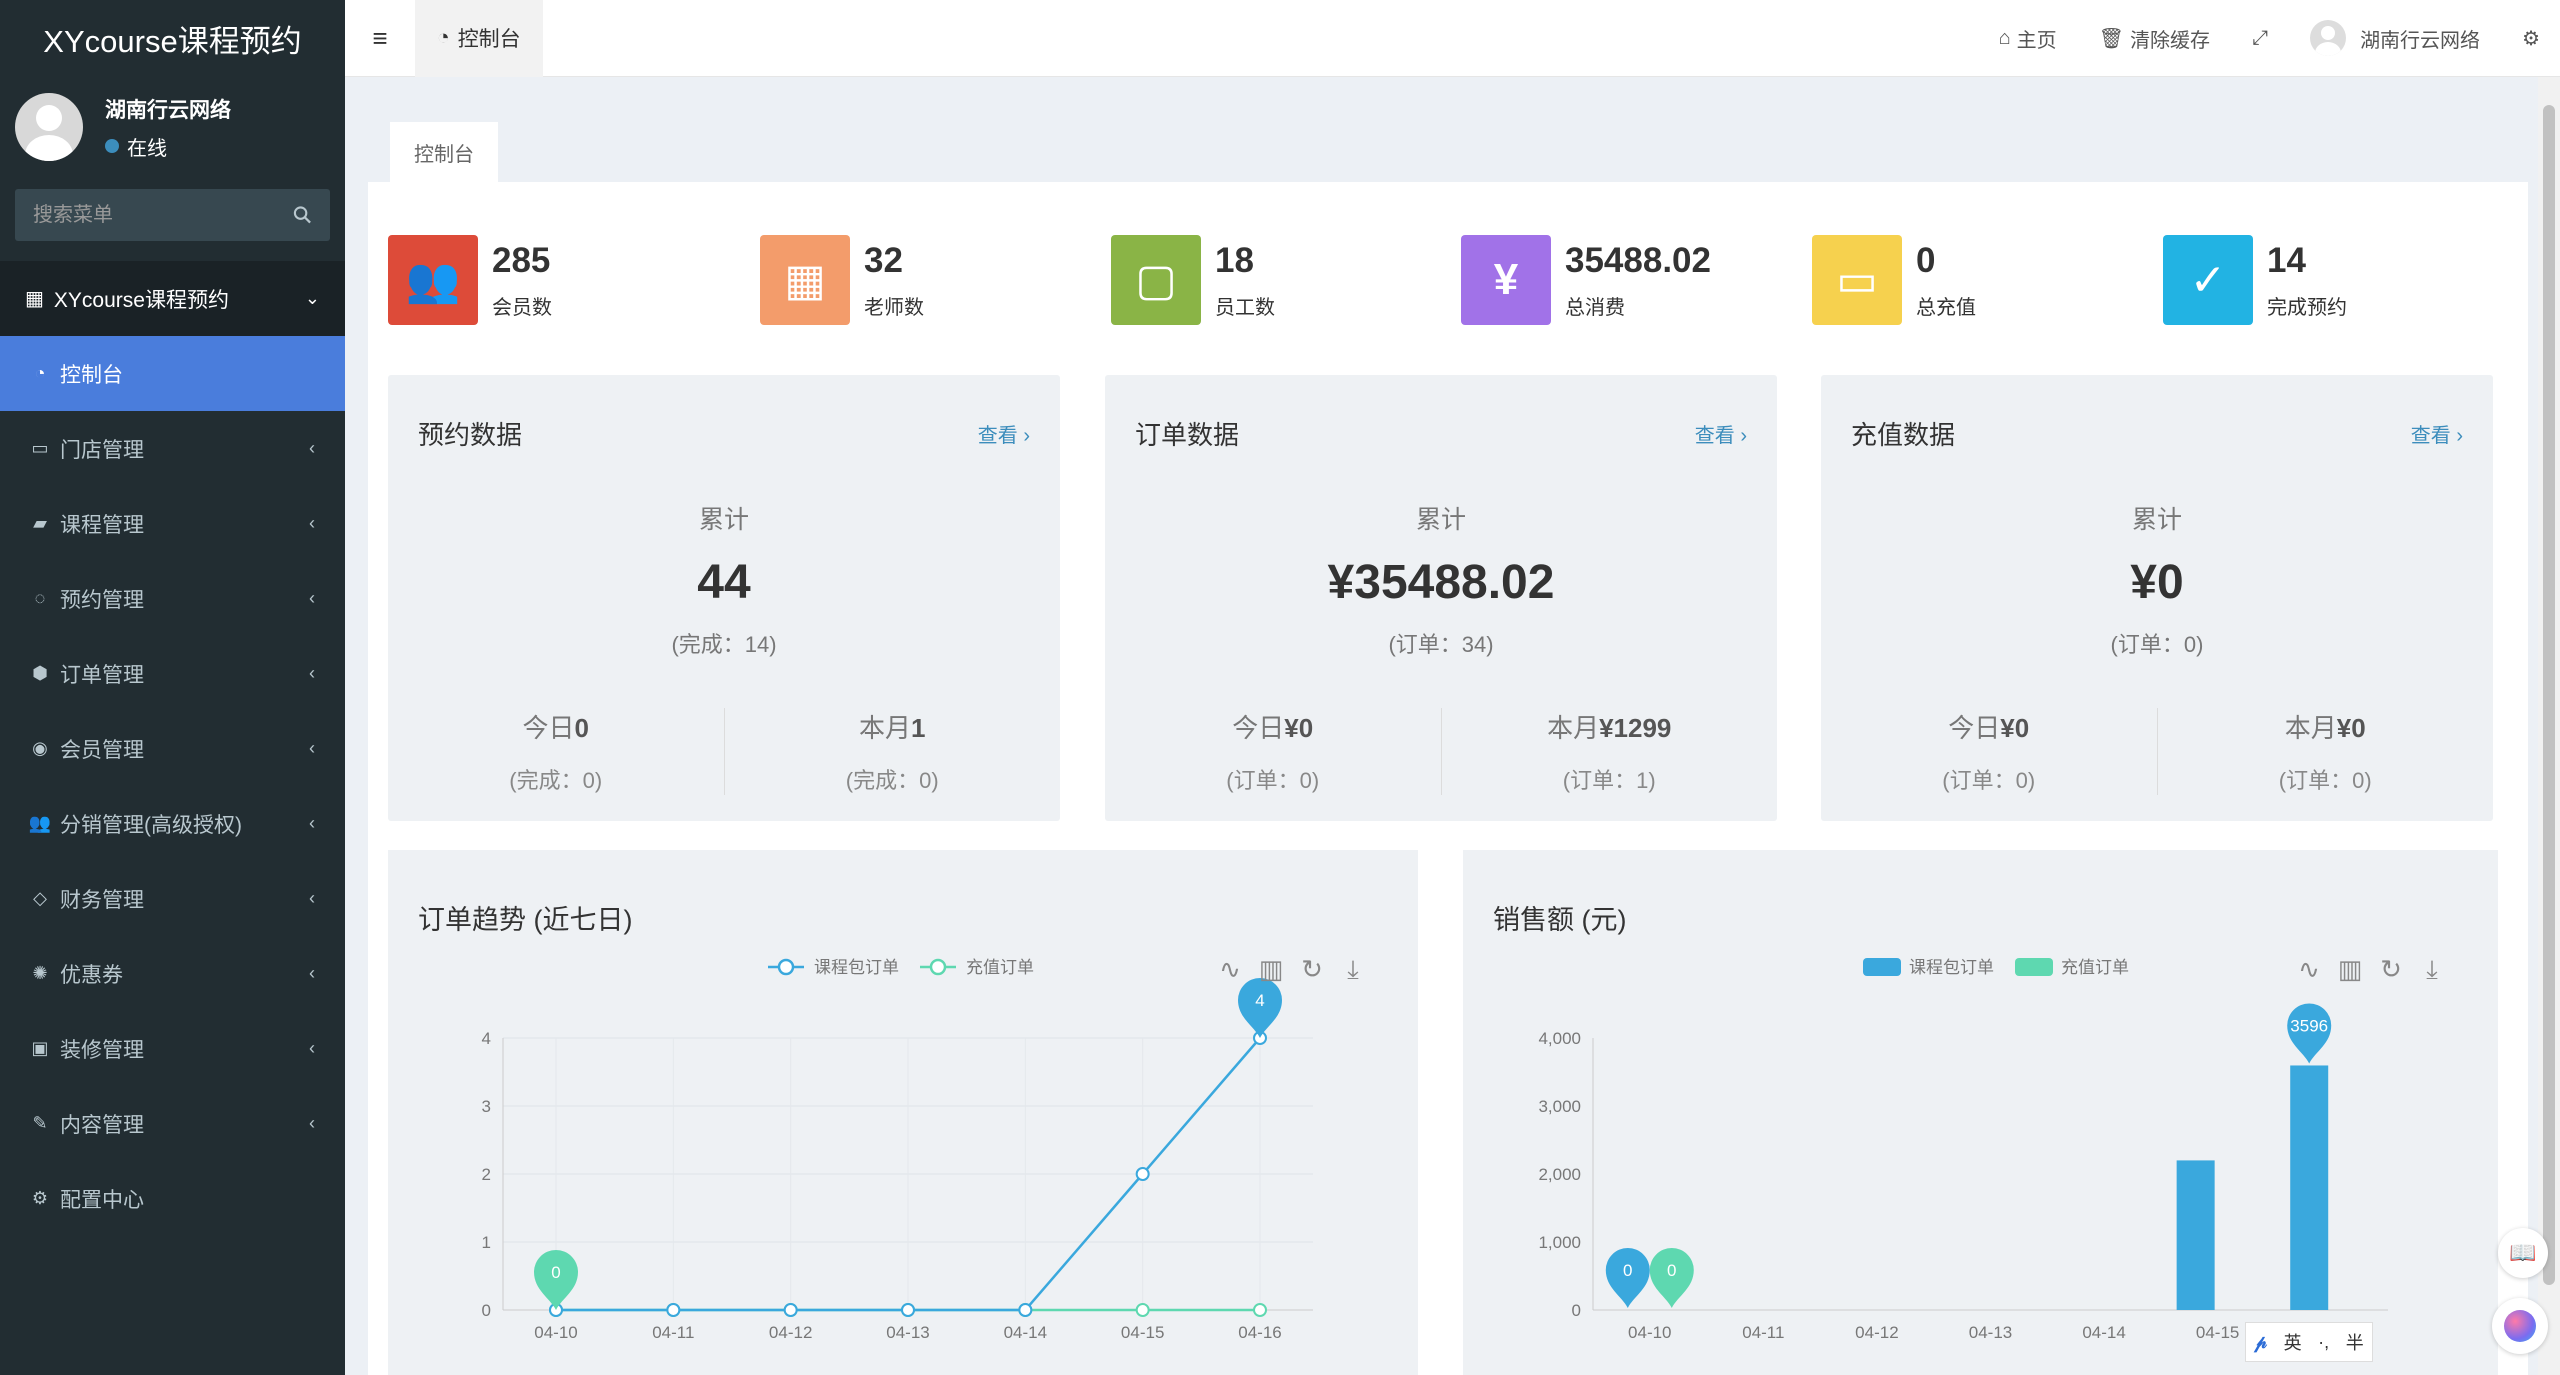 This screenshot has height=1375, width=2560. I want to click on today-value: 0, so click(581, 728).